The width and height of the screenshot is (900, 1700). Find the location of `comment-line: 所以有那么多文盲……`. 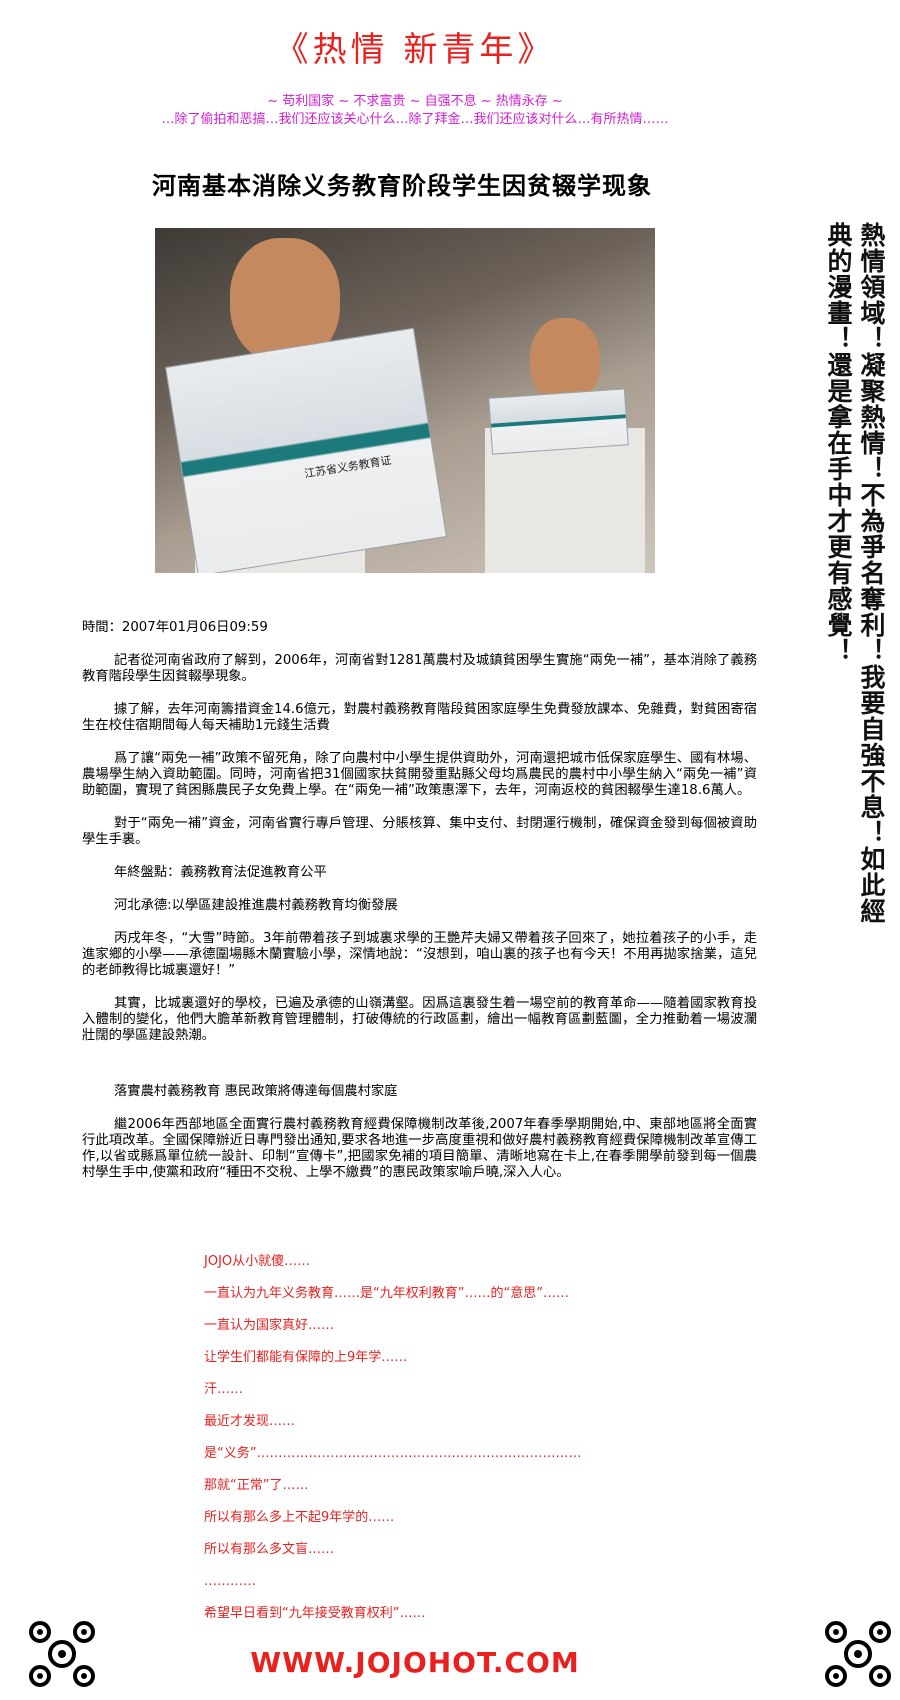

comment-line: 所以有那么多文盲…… is located at coordinates (269, 1549).